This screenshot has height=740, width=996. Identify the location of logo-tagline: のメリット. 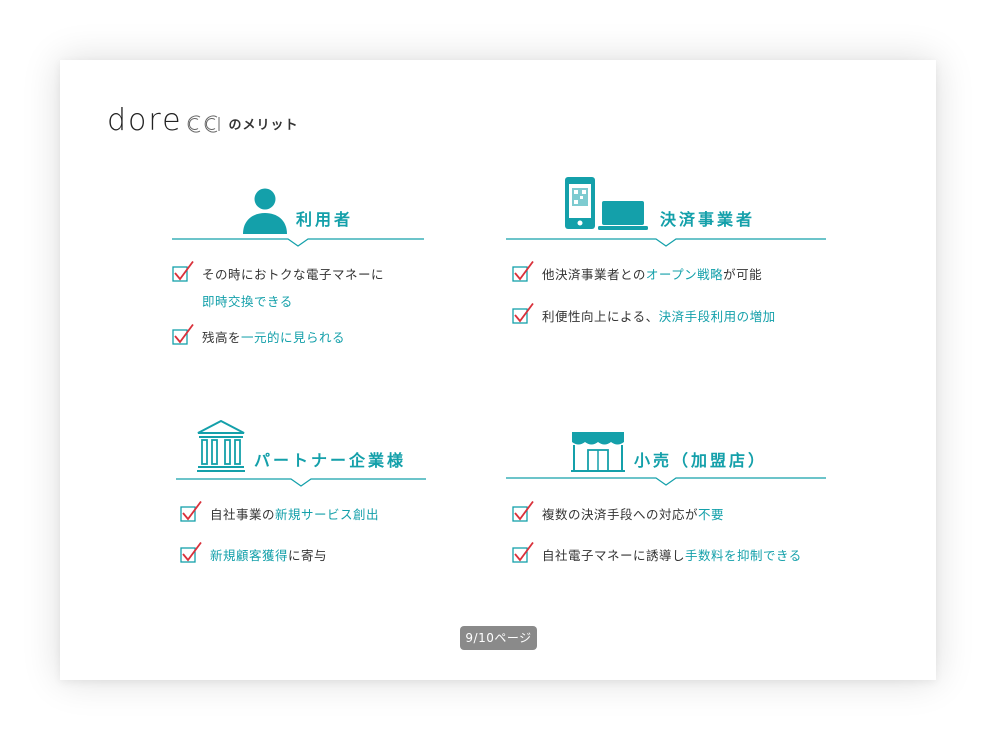
(263, 125).